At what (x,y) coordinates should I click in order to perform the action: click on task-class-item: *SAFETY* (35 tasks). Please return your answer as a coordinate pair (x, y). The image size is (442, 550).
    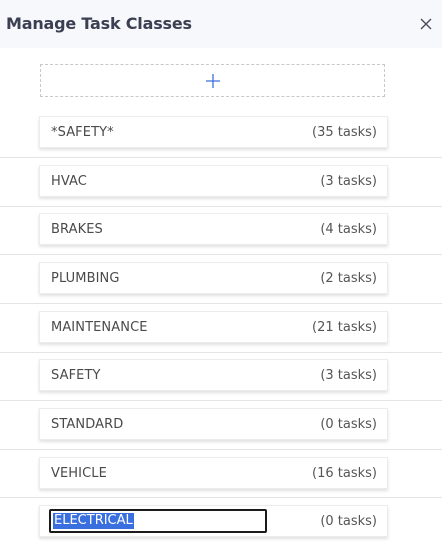
    Looking at the image, I should click on (213, 132).